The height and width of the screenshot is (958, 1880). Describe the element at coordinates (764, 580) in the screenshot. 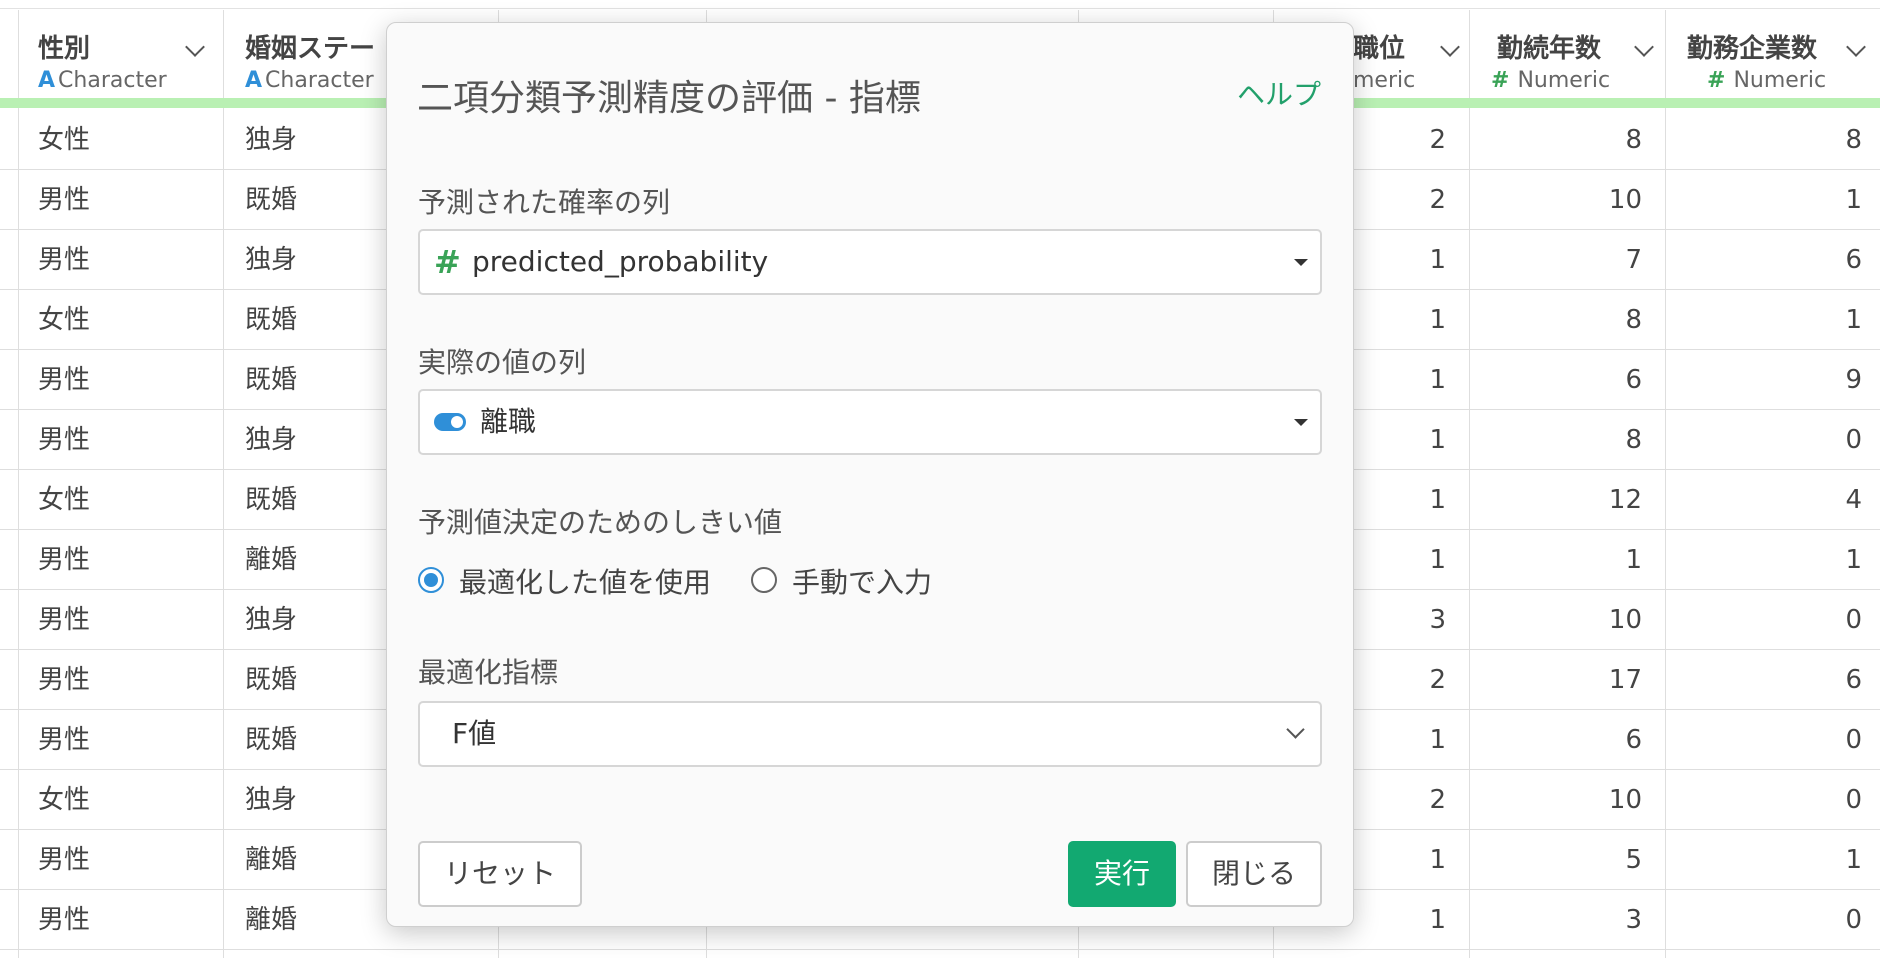

I see `radio-manual-input` at that location.